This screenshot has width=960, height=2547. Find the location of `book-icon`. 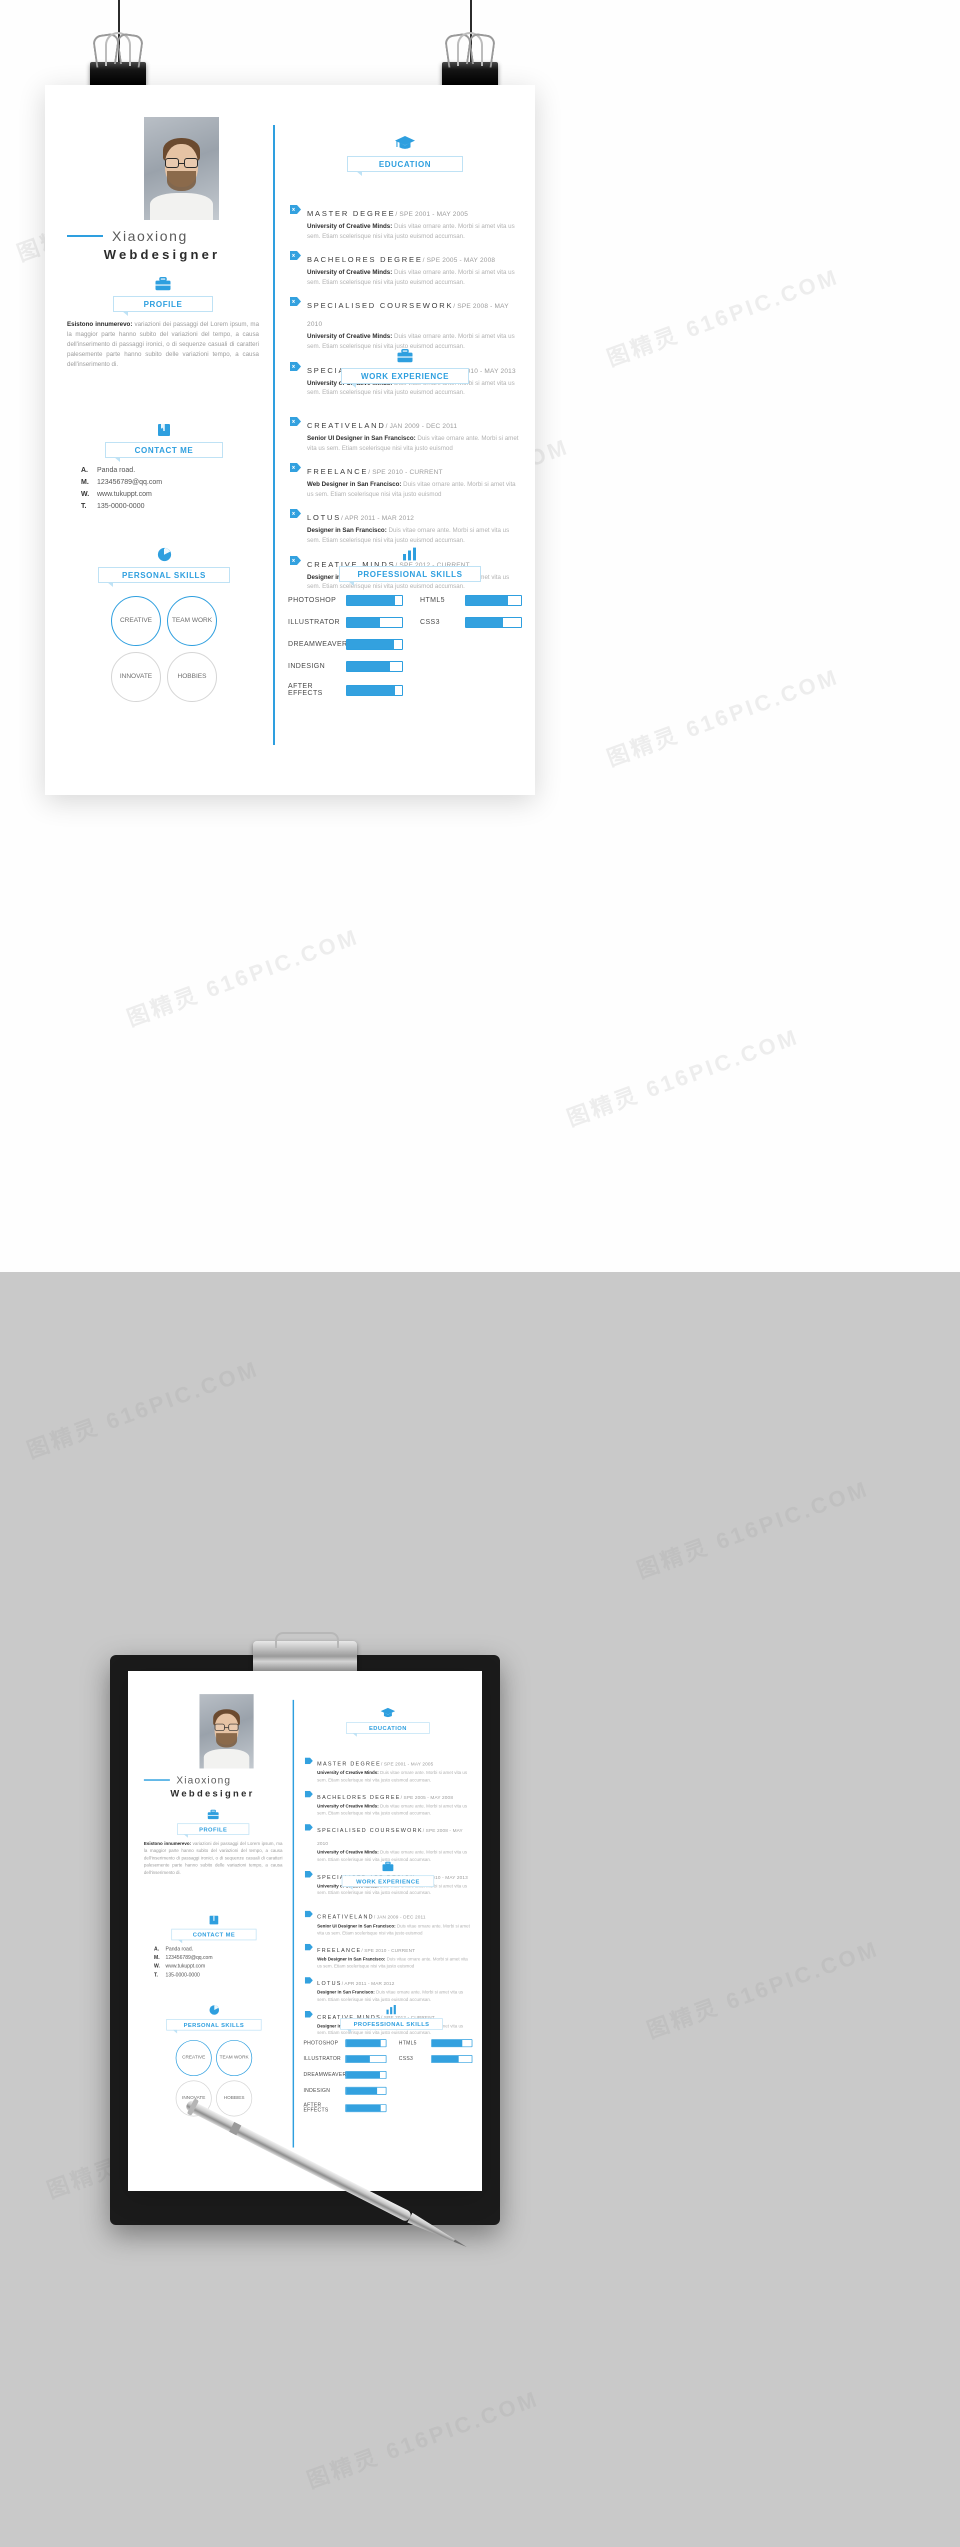

book-icon is located at coordinates (213, 1920).